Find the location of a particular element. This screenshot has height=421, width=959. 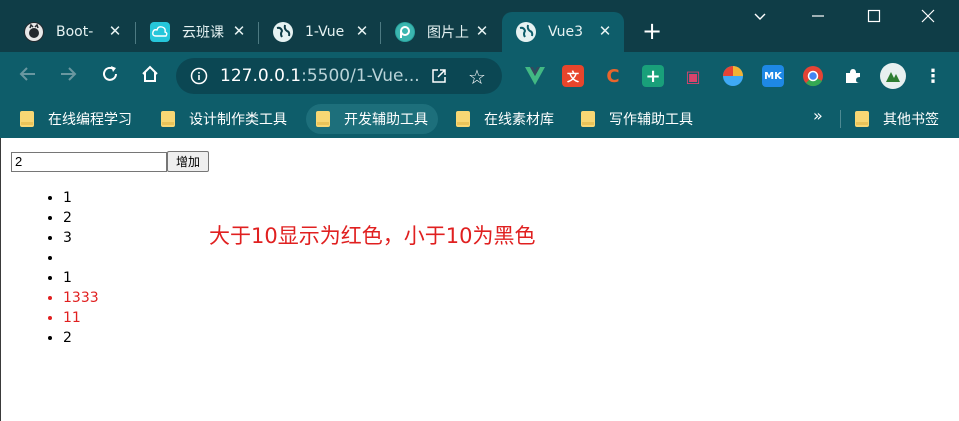

bookmark-folder: 写作辅助工具 is located at coordinates (637, 119).